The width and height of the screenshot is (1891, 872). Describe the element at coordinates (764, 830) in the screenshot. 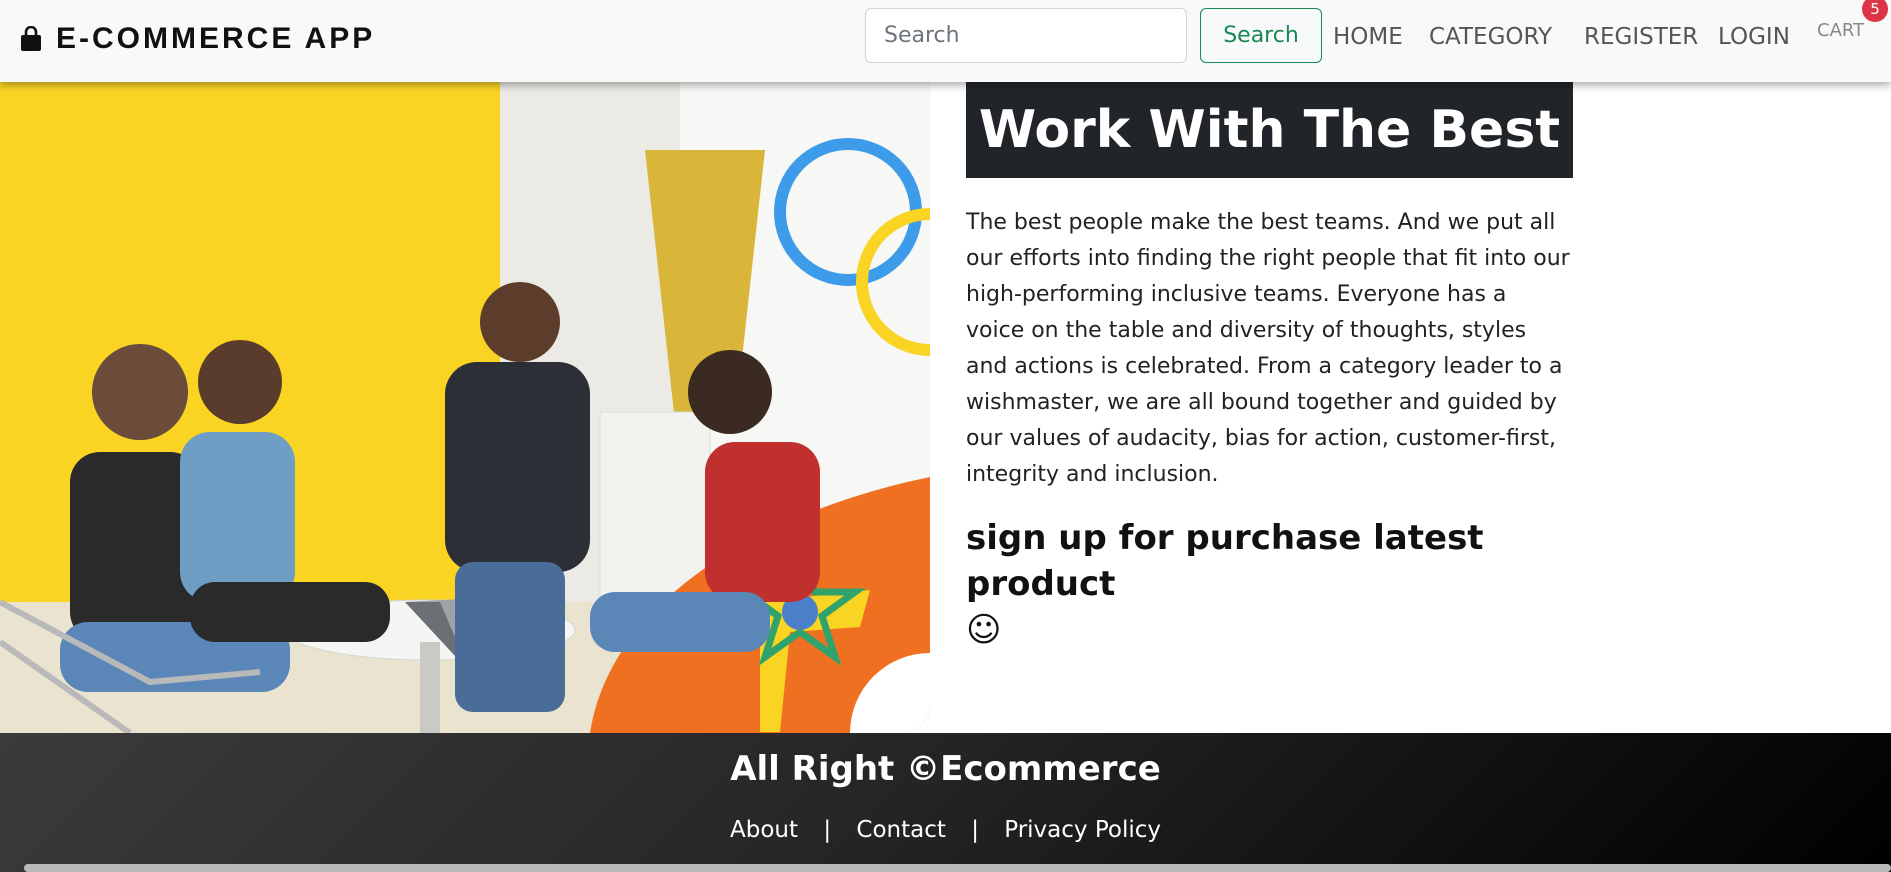

I see `footer-about-link: About` at that location.